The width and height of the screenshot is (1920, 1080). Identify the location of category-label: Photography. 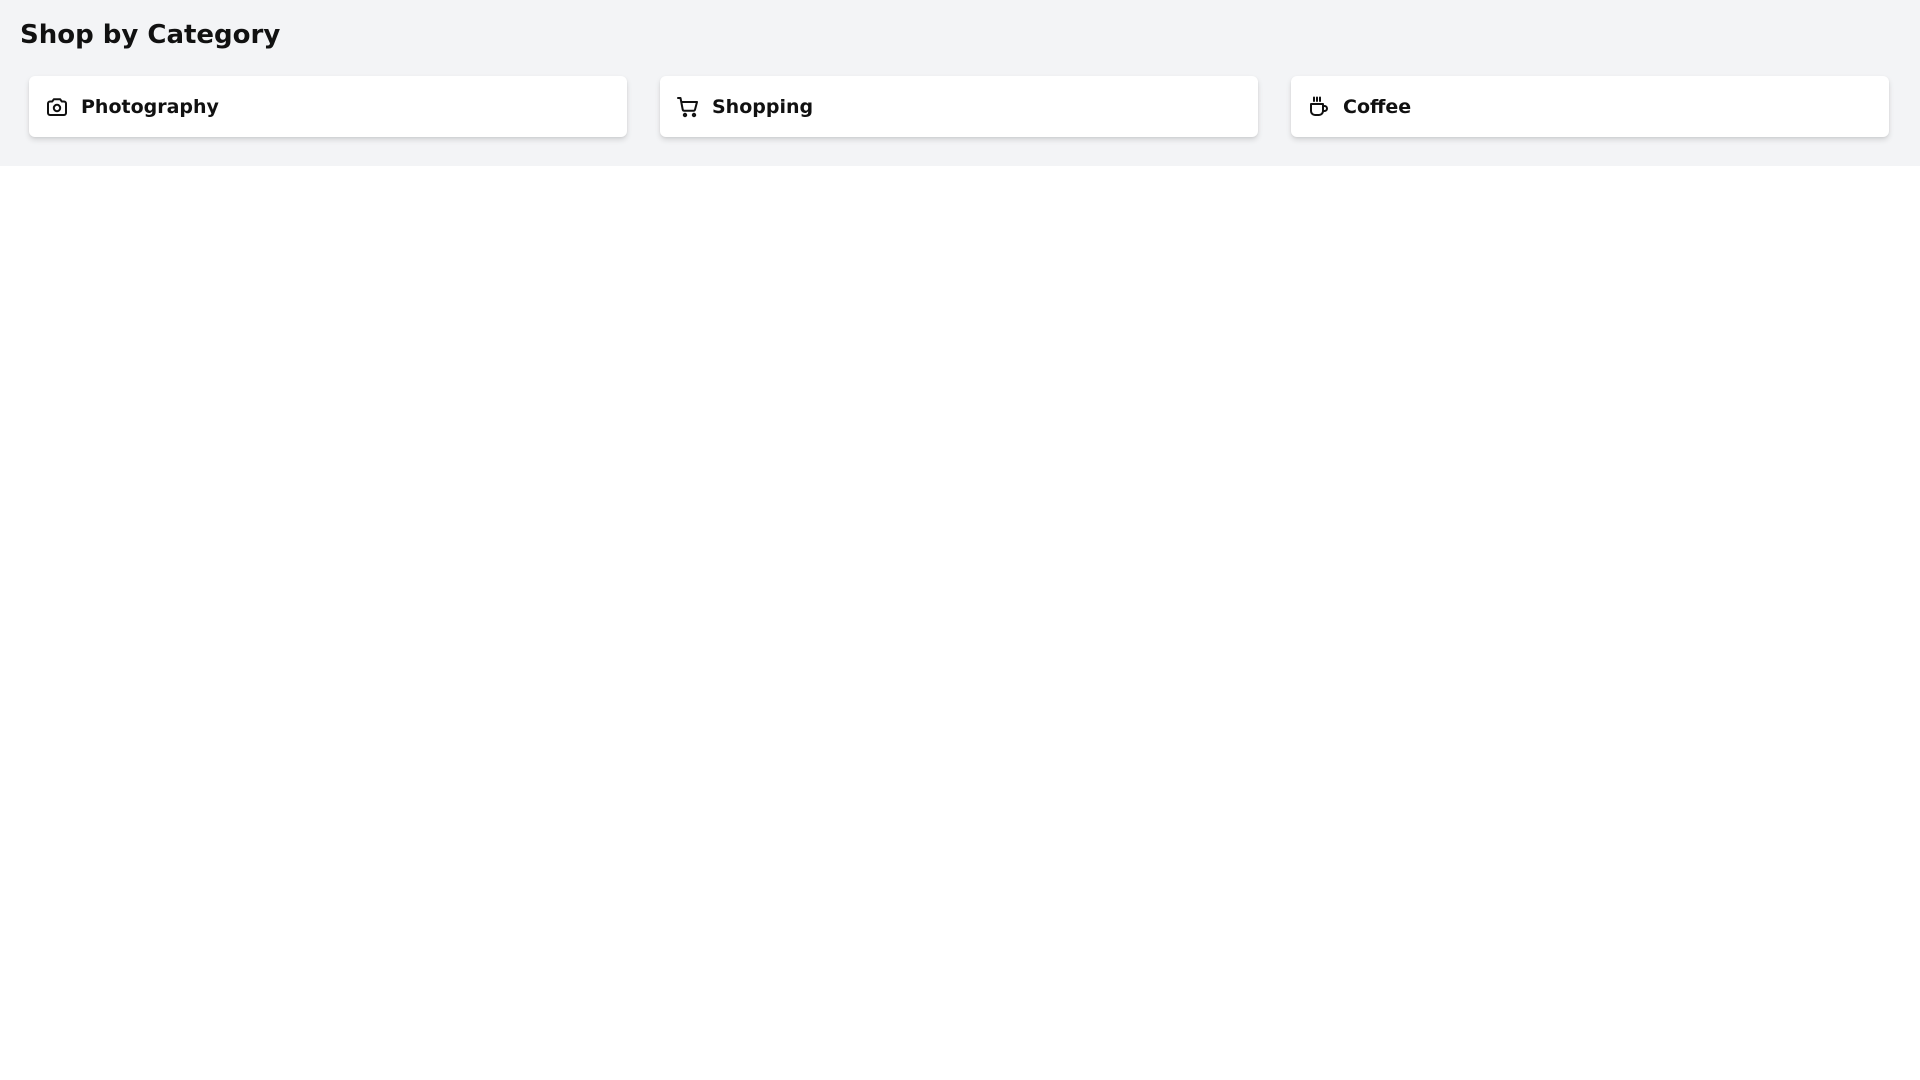
(150, 106).